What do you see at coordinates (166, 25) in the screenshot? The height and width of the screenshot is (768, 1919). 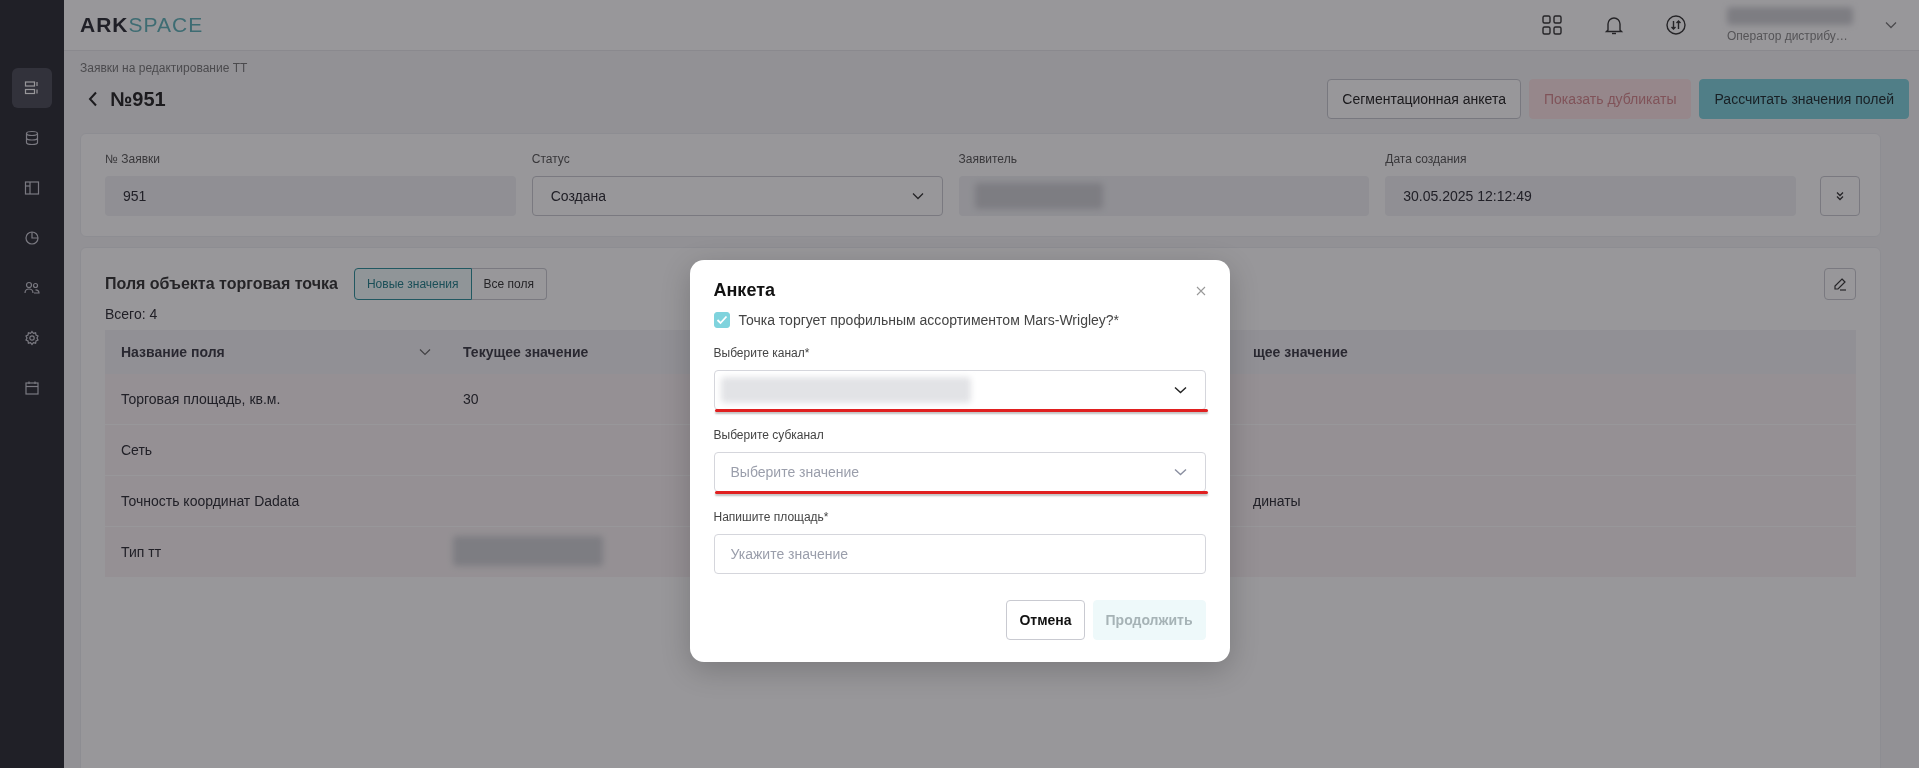 I see `logo-text: SPACE` at bounding box center [166, 25].